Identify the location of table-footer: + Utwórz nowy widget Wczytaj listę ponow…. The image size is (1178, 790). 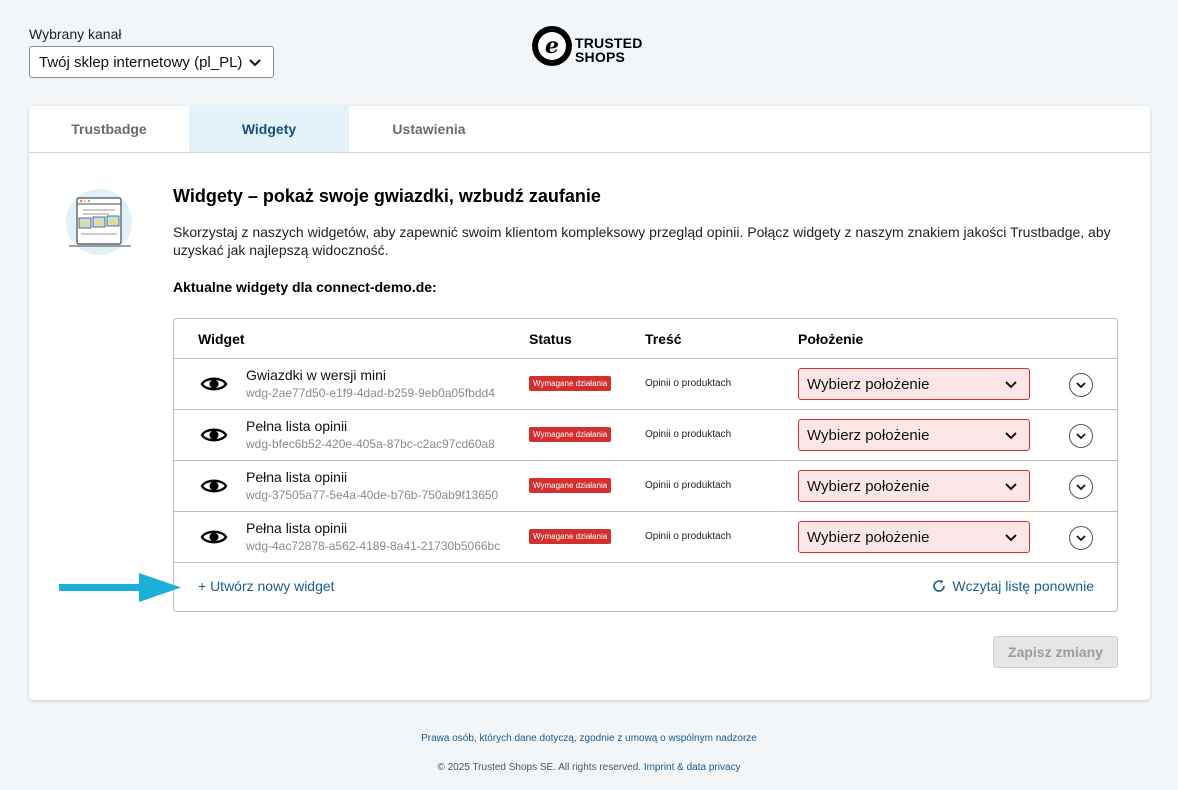
(645, 586).